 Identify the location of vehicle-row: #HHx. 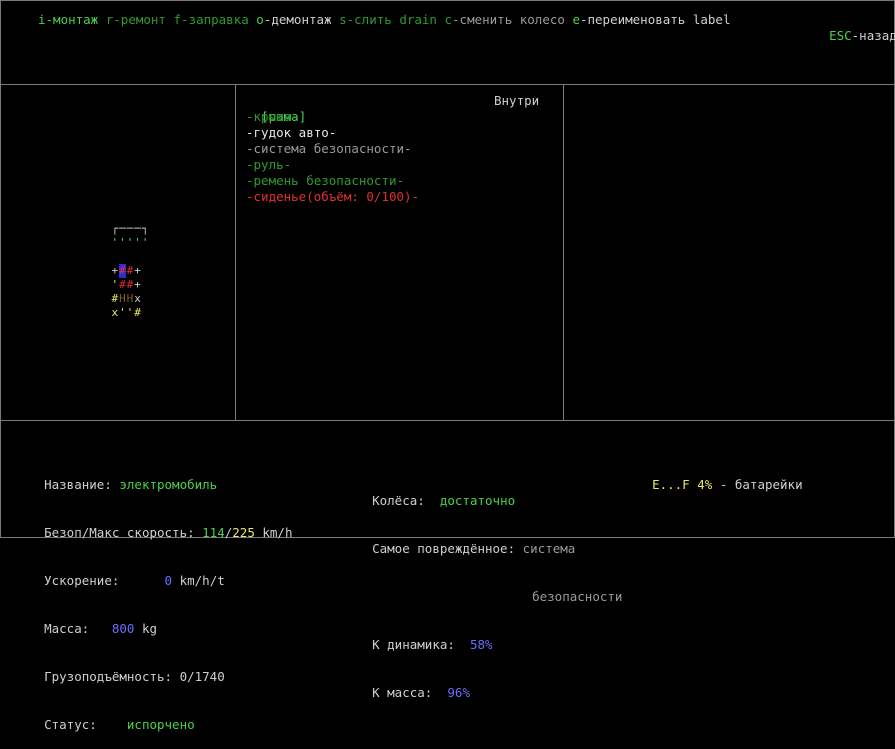
(130, 299).